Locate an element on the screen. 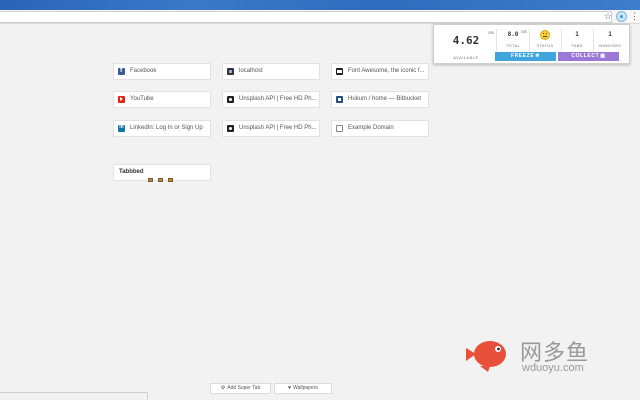  available-label: AVAILABLE is located at coordinates (466, 57).